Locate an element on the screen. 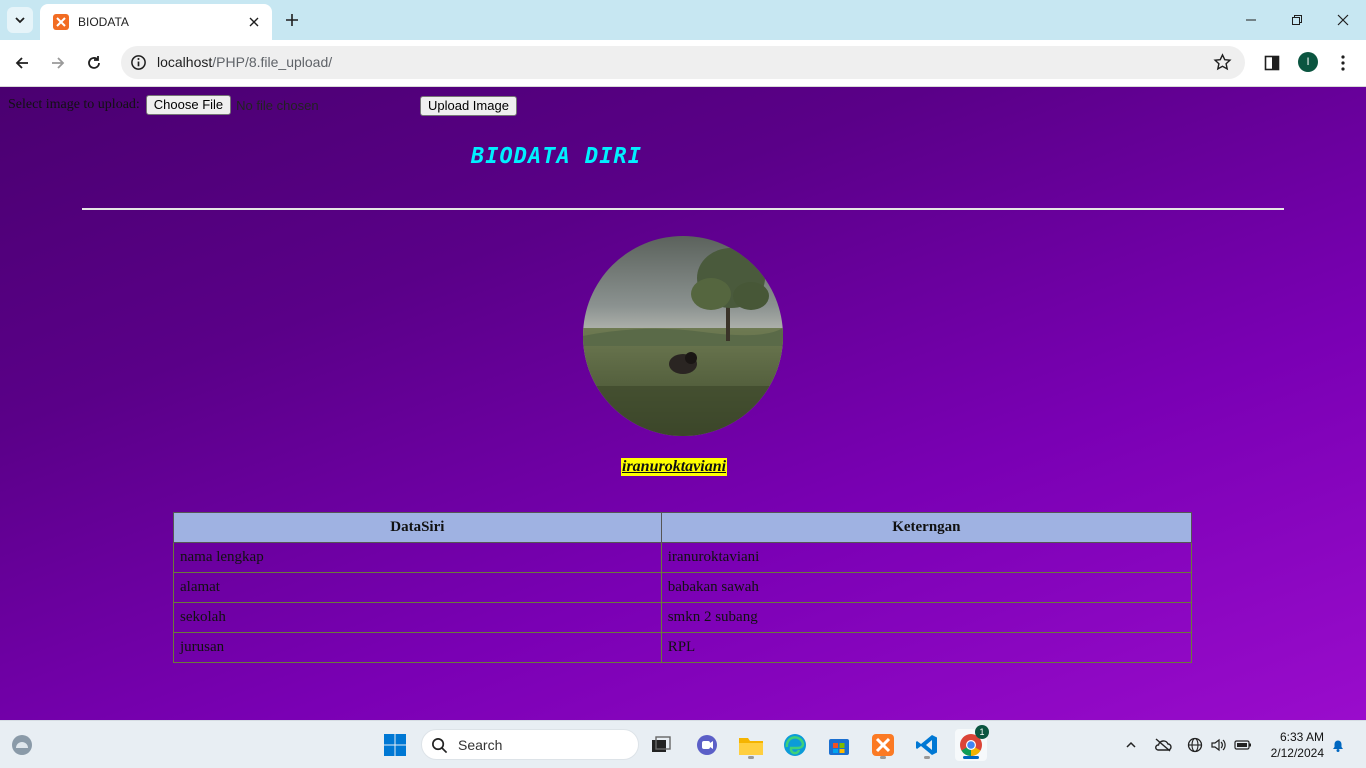 Image resolution: width=1366 pixels, height=768 pixels. tab-title: BIODATA is located at coordinates (103, 22).